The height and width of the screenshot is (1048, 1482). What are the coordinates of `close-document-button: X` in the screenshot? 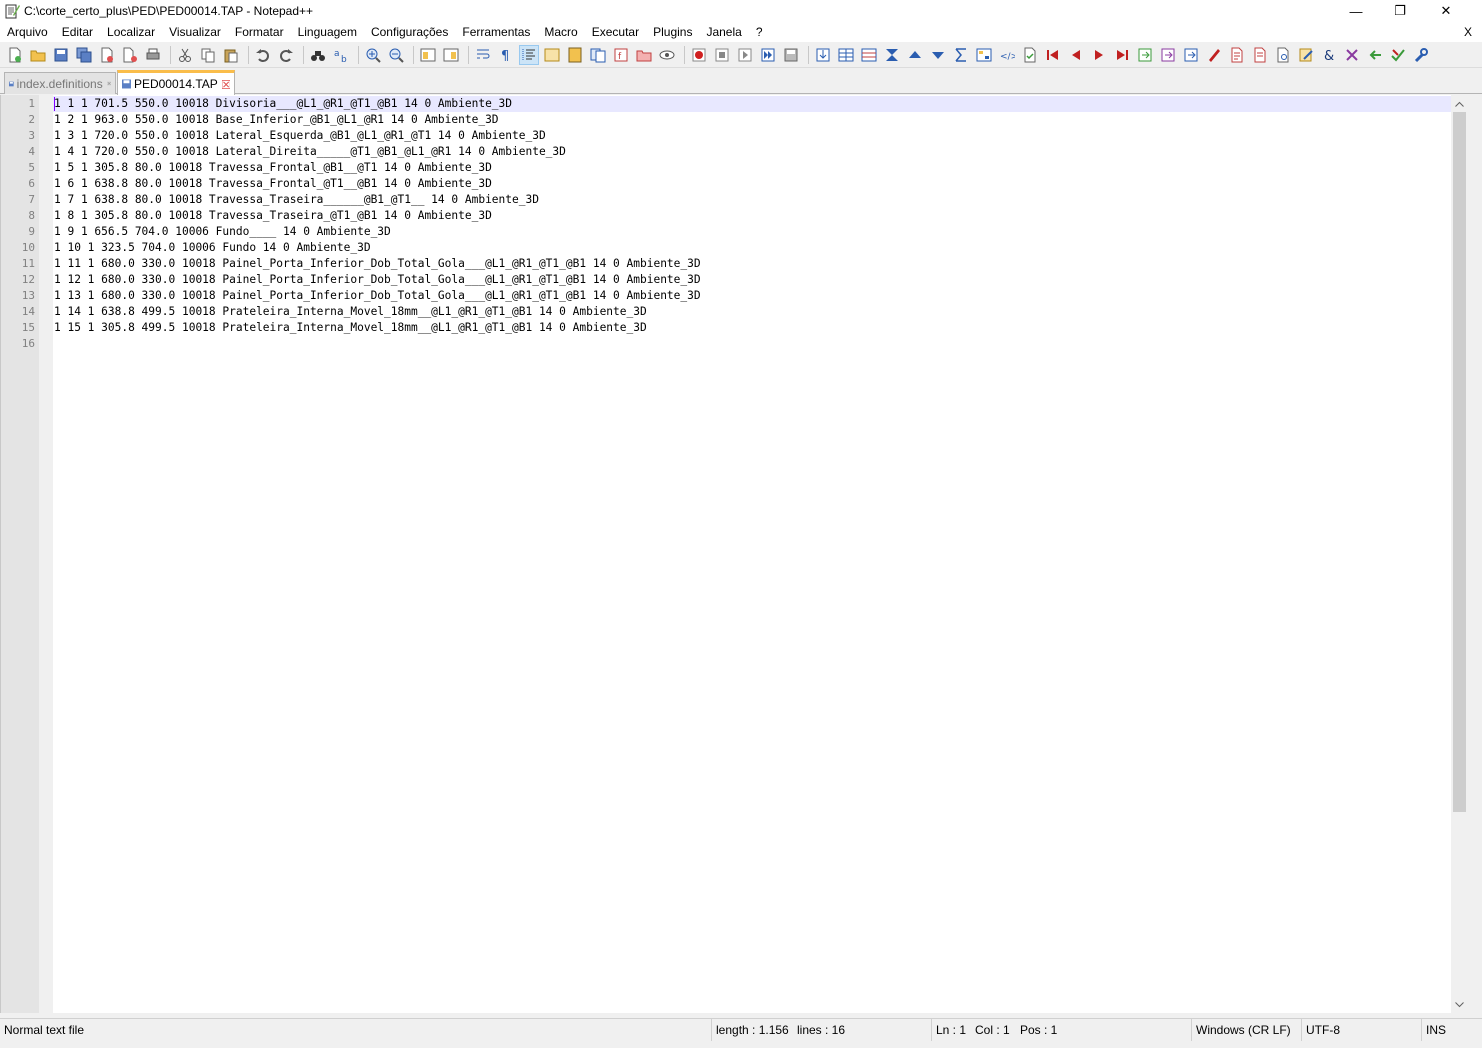 It's located at (1468, 32).